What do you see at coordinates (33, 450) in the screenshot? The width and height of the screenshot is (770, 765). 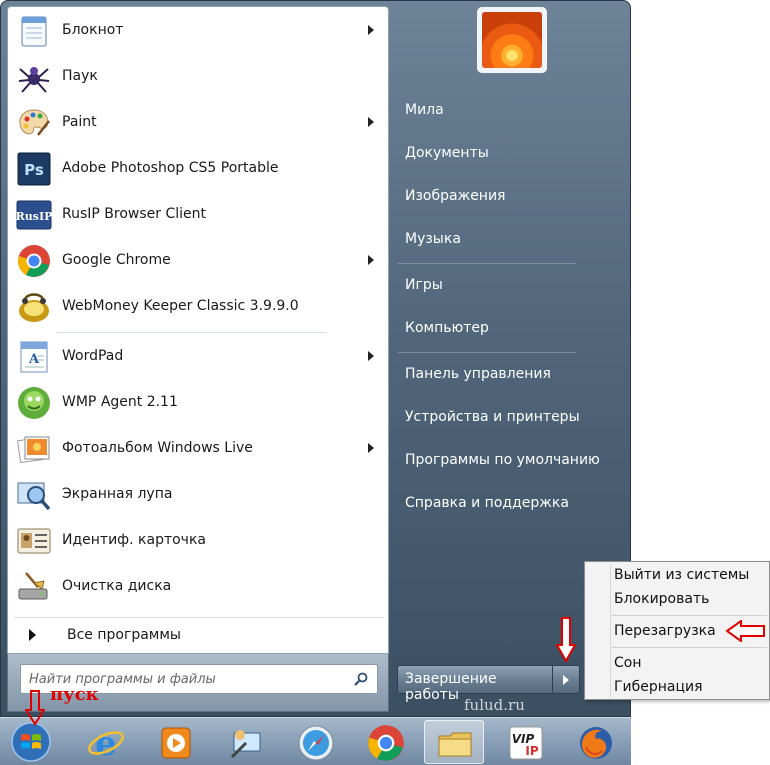 I see `photo-gallery-icon` at bounding box center [33, 450].